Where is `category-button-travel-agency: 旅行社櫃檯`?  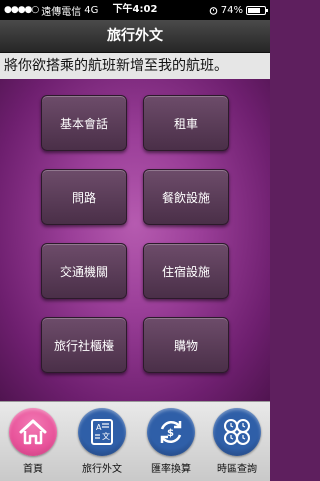
category-button-travel-agency: 旅行社櫃檯 is located at coordinates (84, 345).